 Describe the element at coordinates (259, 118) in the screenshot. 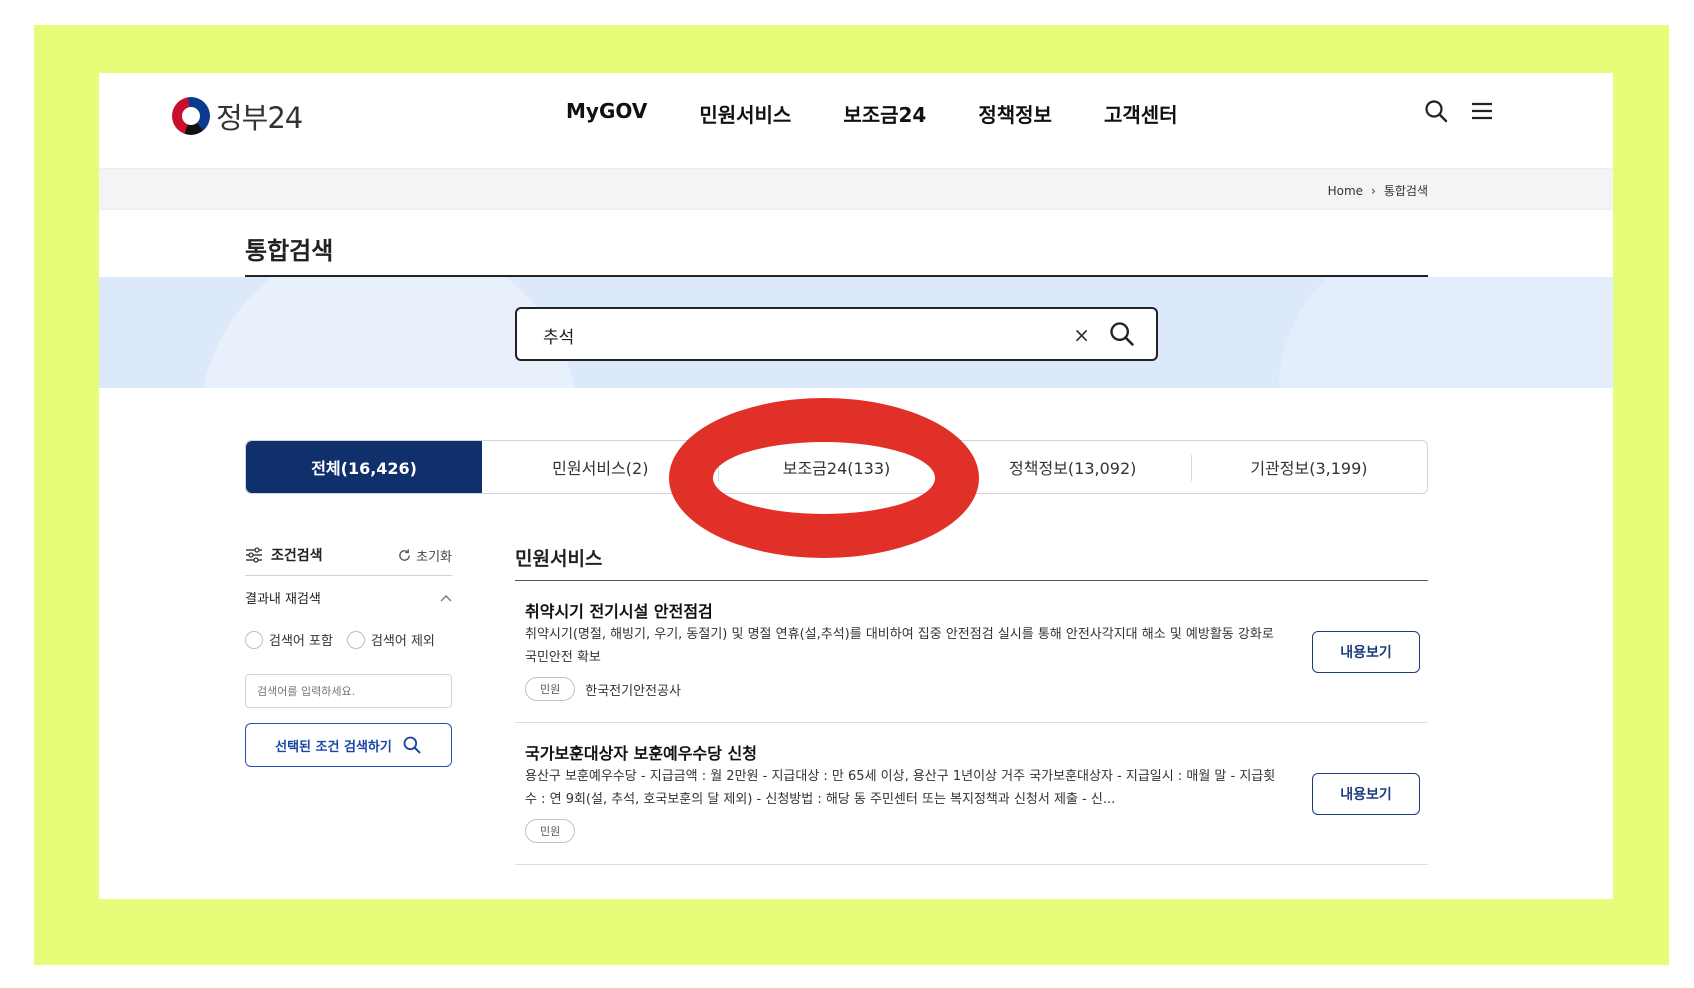

I see `logo-text: 정부24` at that location.